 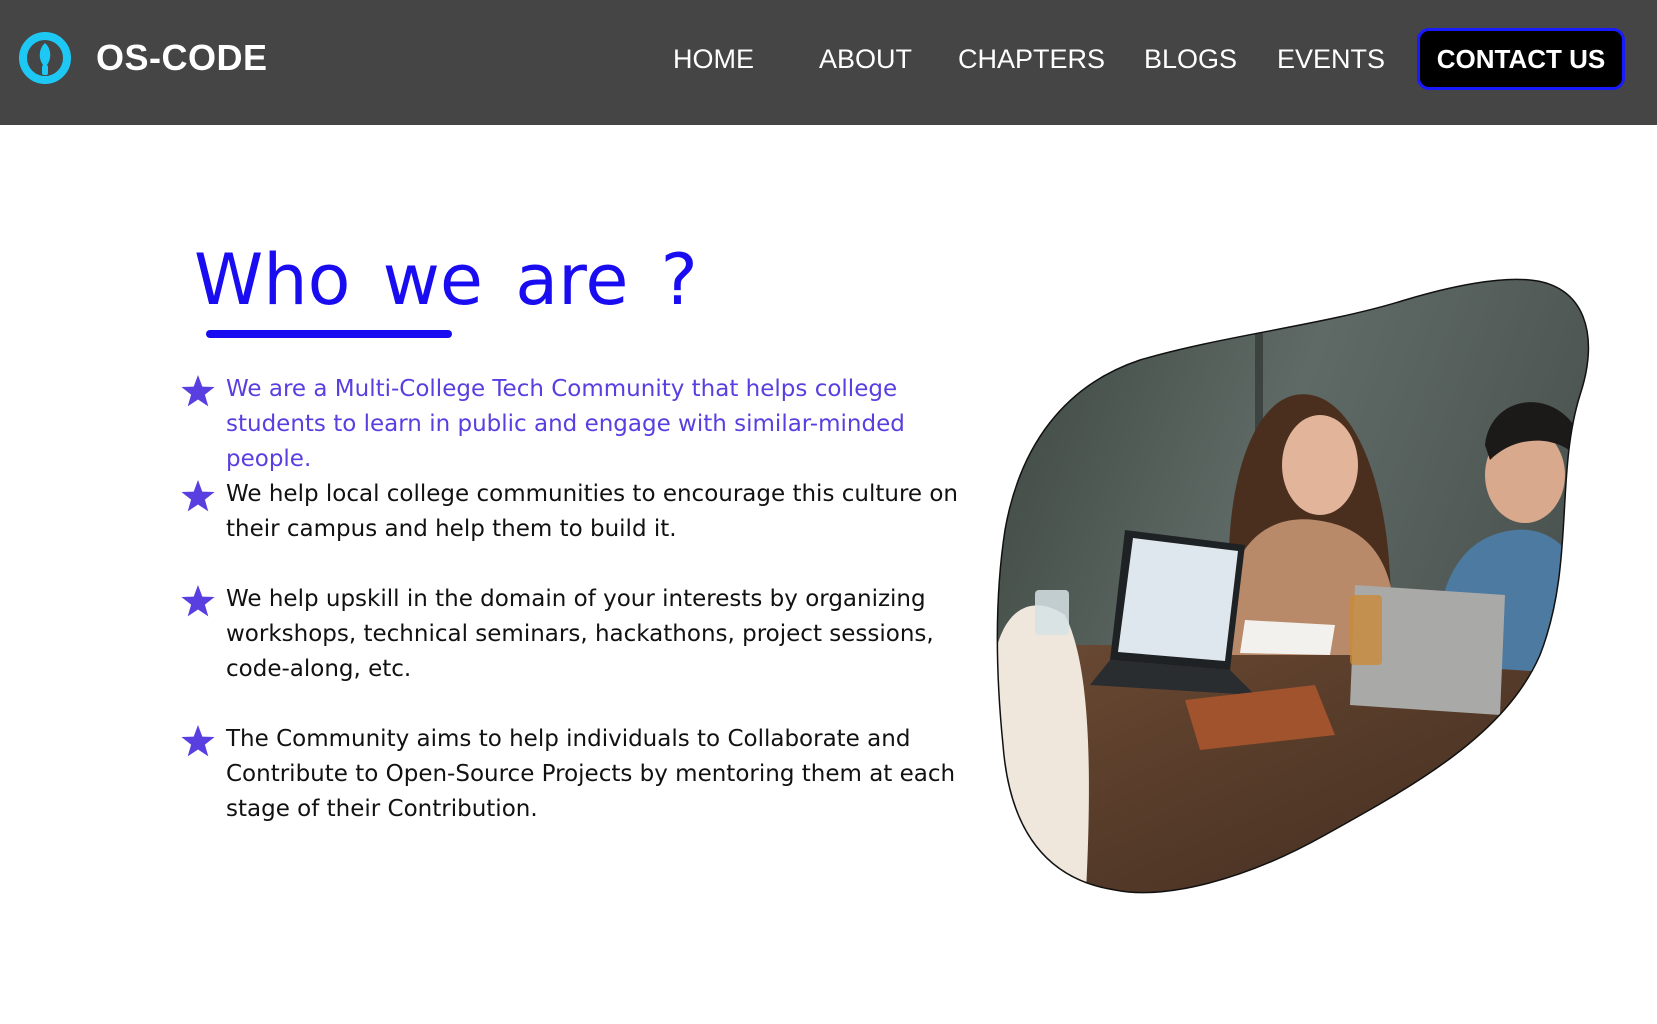 I want to click on nav-chapters-link: CHAPTERS, so click(x=1031, y=59).